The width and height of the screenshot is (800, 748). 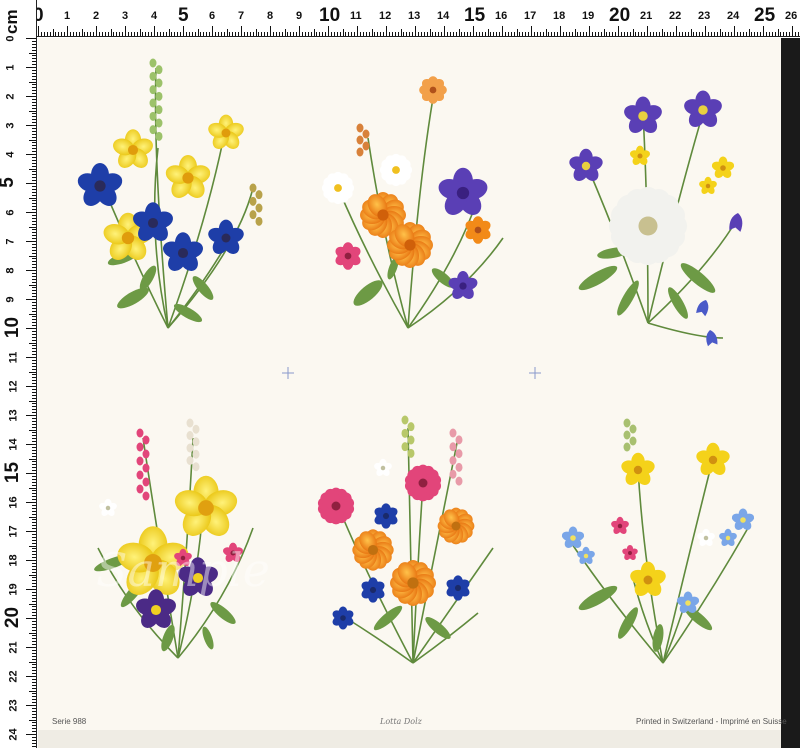 I want to click on ruler-top-label: 11, so click(x=356, y=16).